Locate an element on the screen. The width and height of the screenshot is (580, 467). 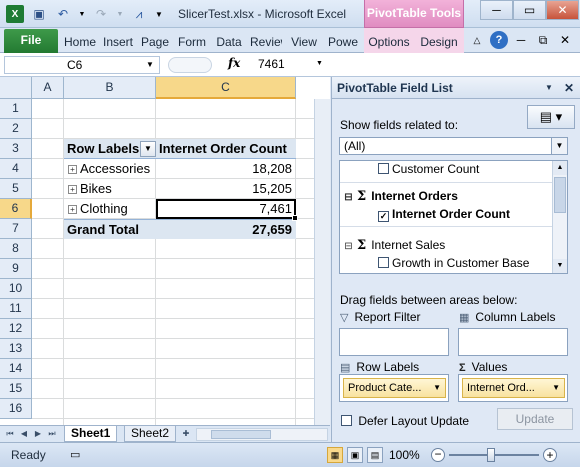
field-item: Growth in Customer Base is located at coordinates (453, 263).